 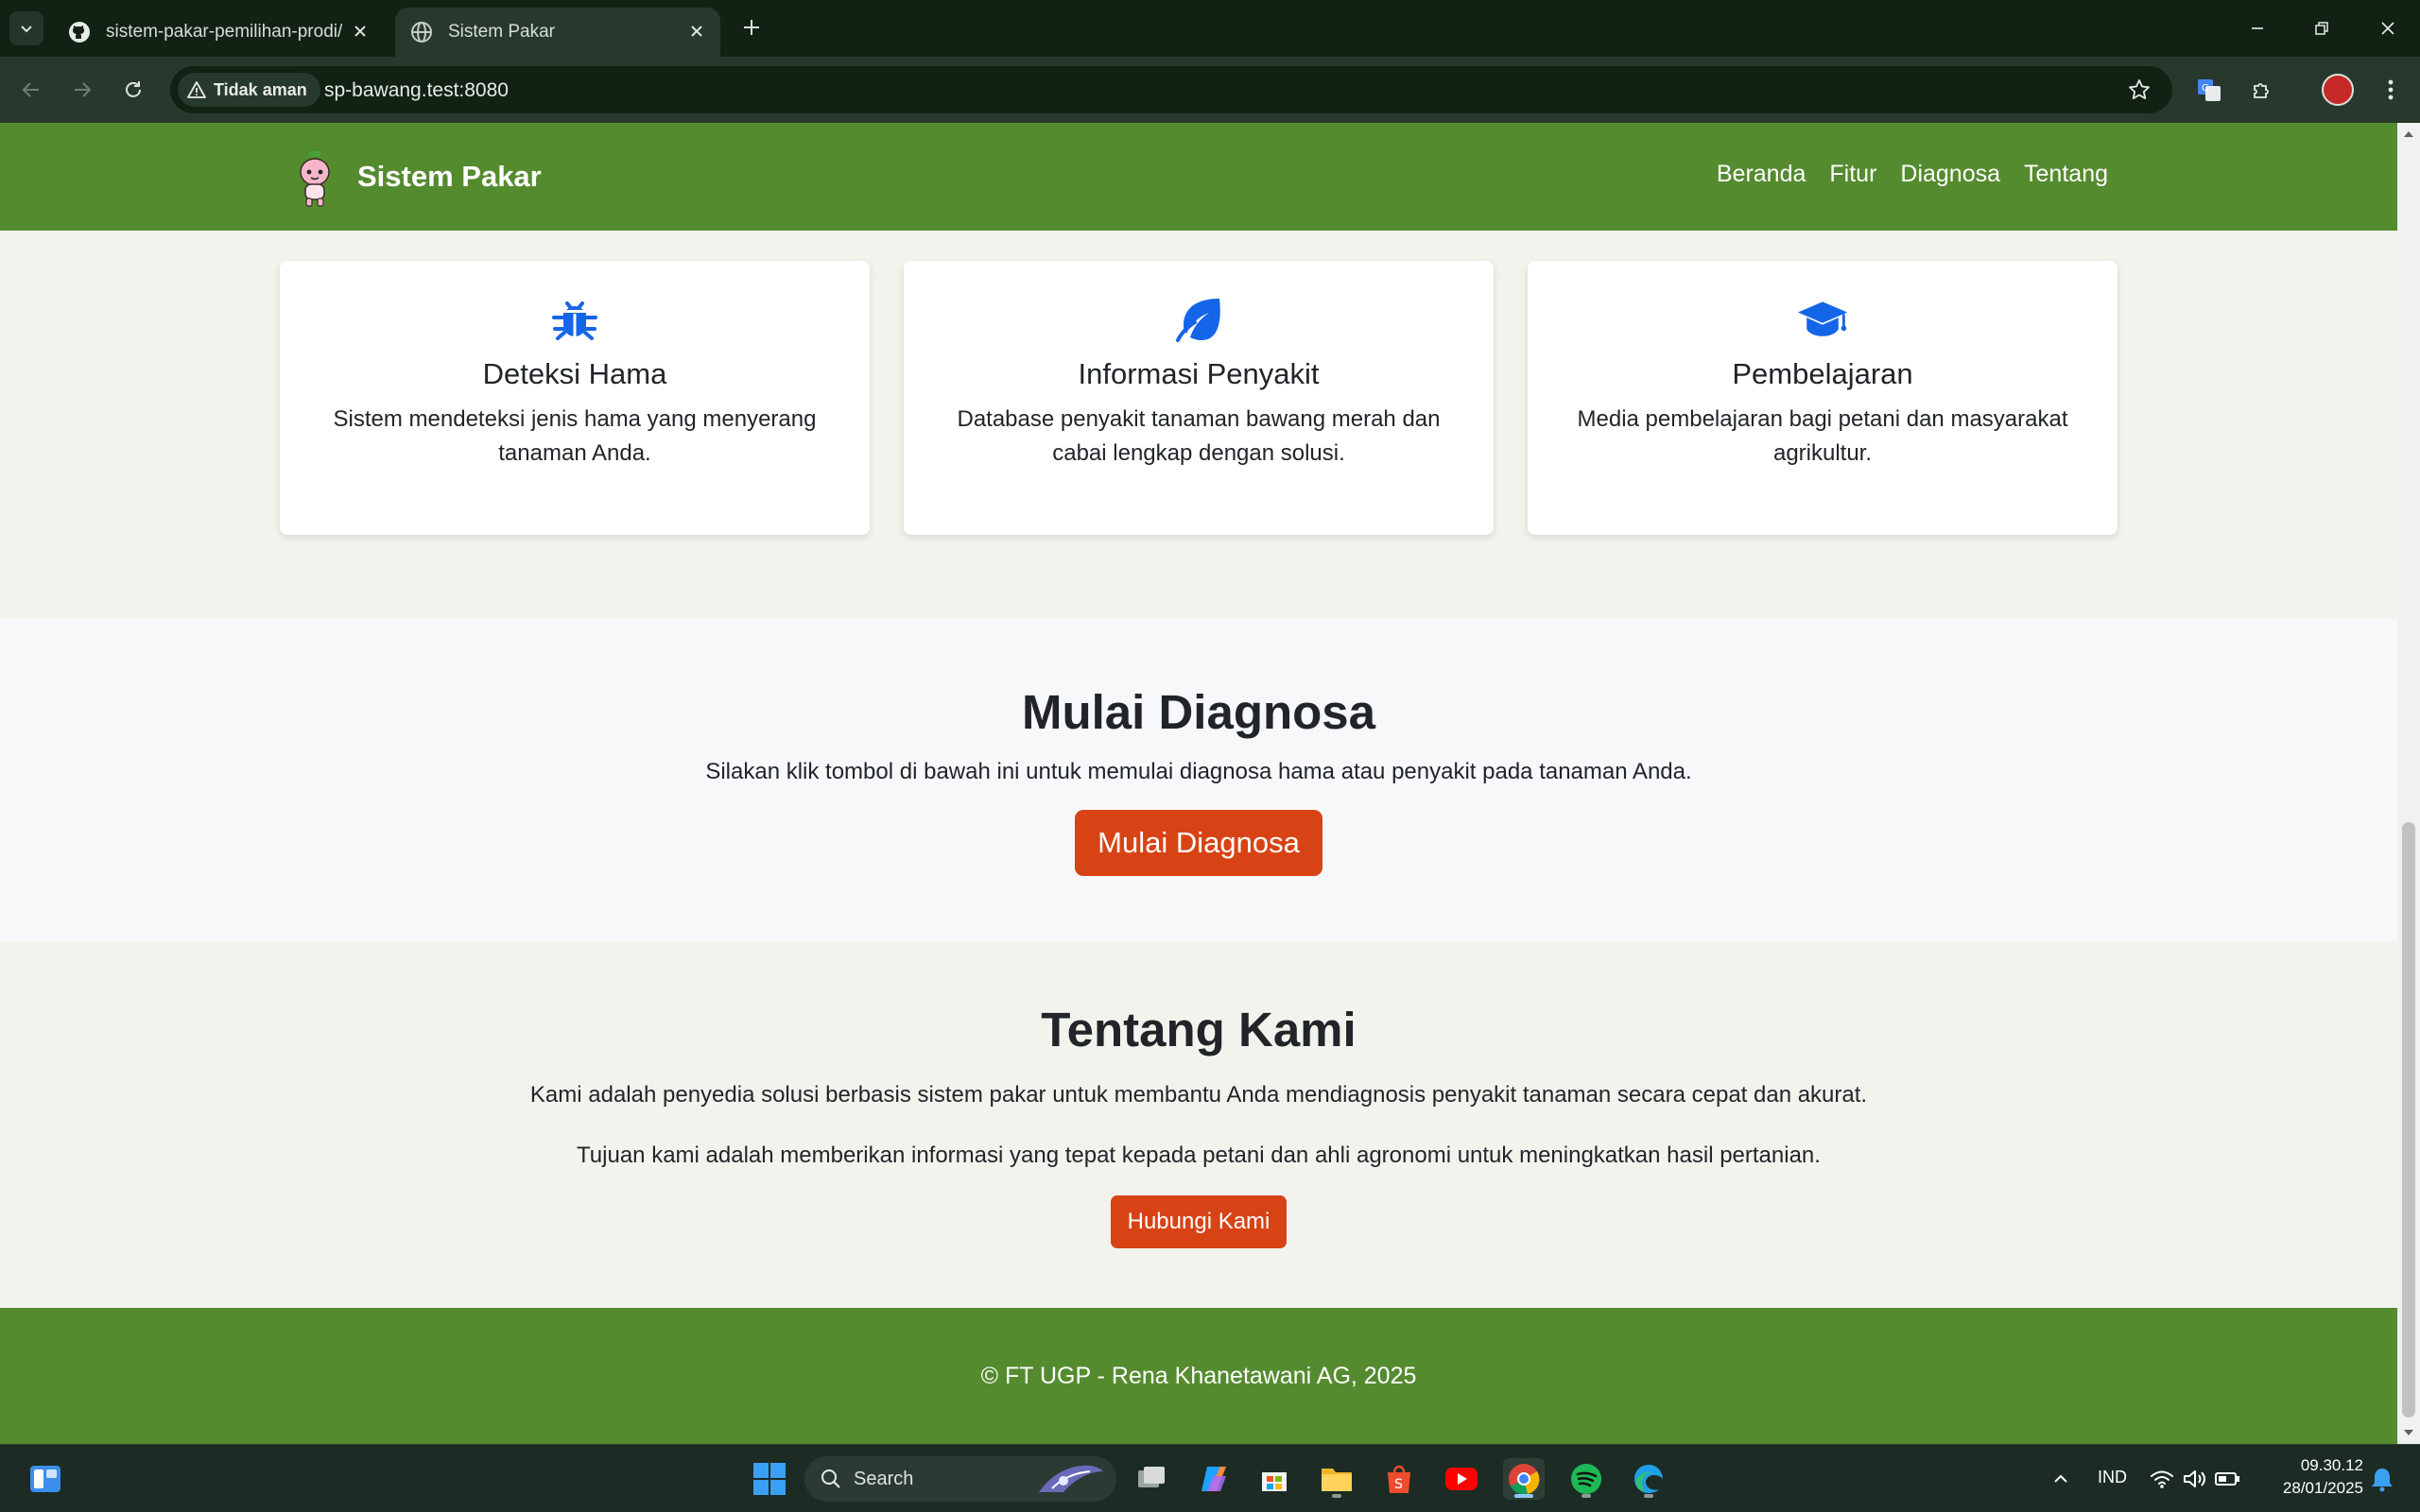 I want to click on widgets-button, so click(x=45, y=1479).